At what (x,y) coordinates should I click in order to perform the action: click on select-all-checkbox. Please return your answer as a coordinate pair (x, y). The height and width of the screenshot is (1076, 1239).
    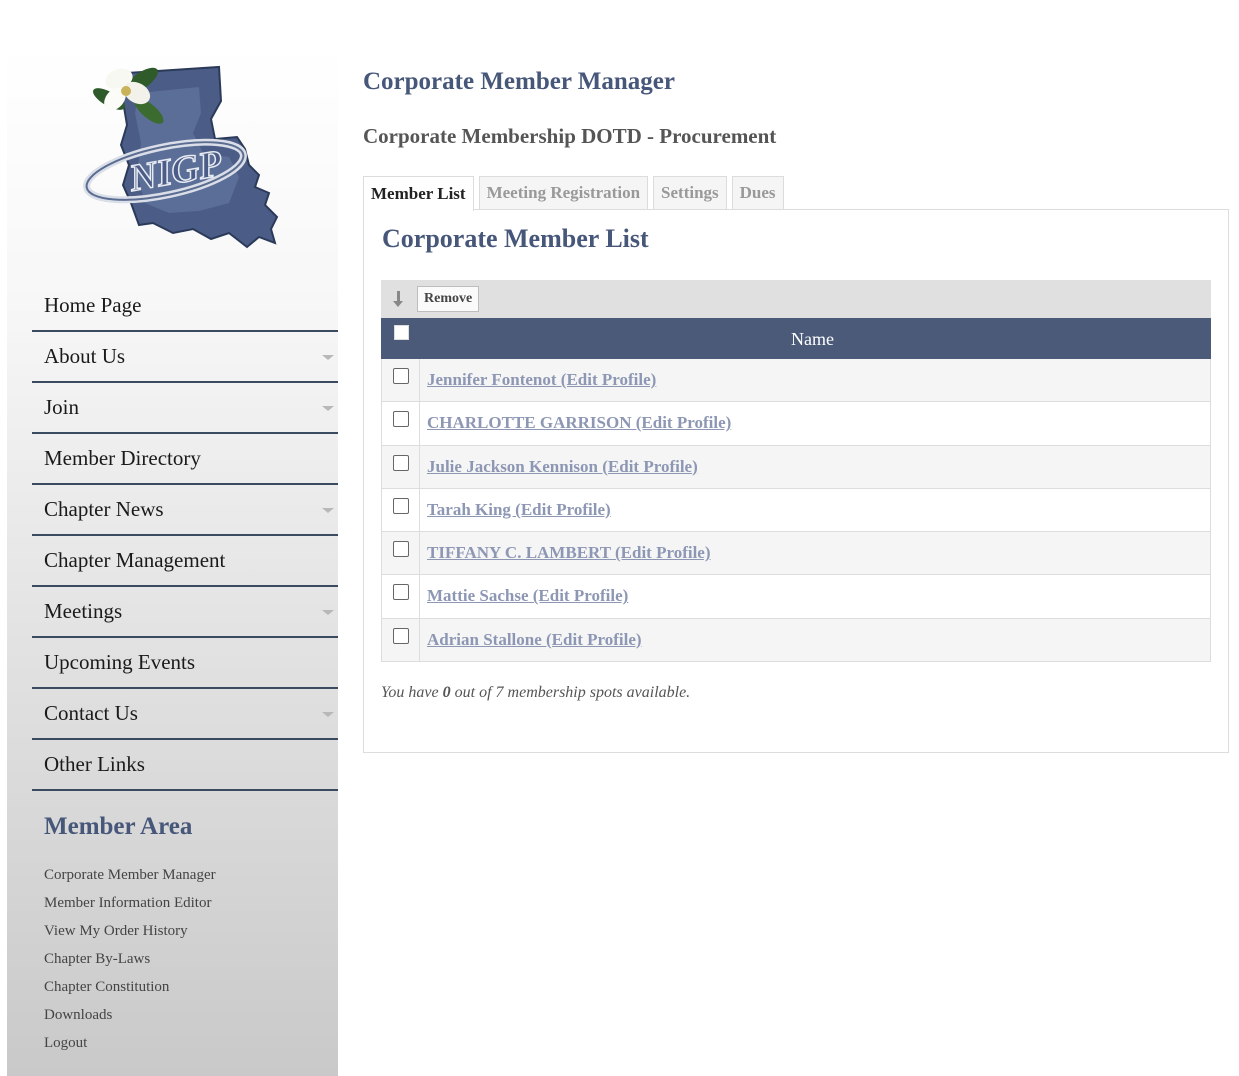
    Looking at the image, I should click on (401, 332).